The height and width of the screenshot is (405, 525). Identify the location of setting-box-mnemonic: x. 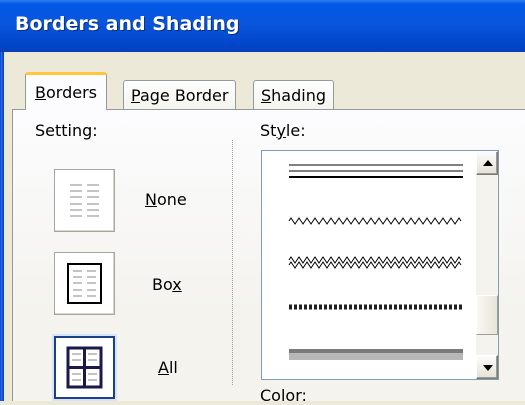
(177, 284).